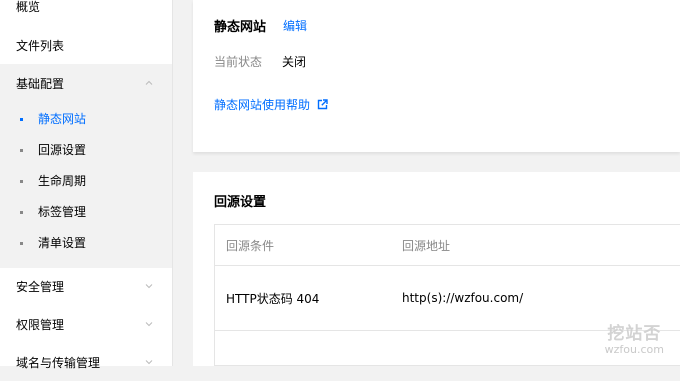 The width and height of the screenshot is (680, 381). I want to click on sidebar-subitem-static-website: 静态网站, so click(86, 118).